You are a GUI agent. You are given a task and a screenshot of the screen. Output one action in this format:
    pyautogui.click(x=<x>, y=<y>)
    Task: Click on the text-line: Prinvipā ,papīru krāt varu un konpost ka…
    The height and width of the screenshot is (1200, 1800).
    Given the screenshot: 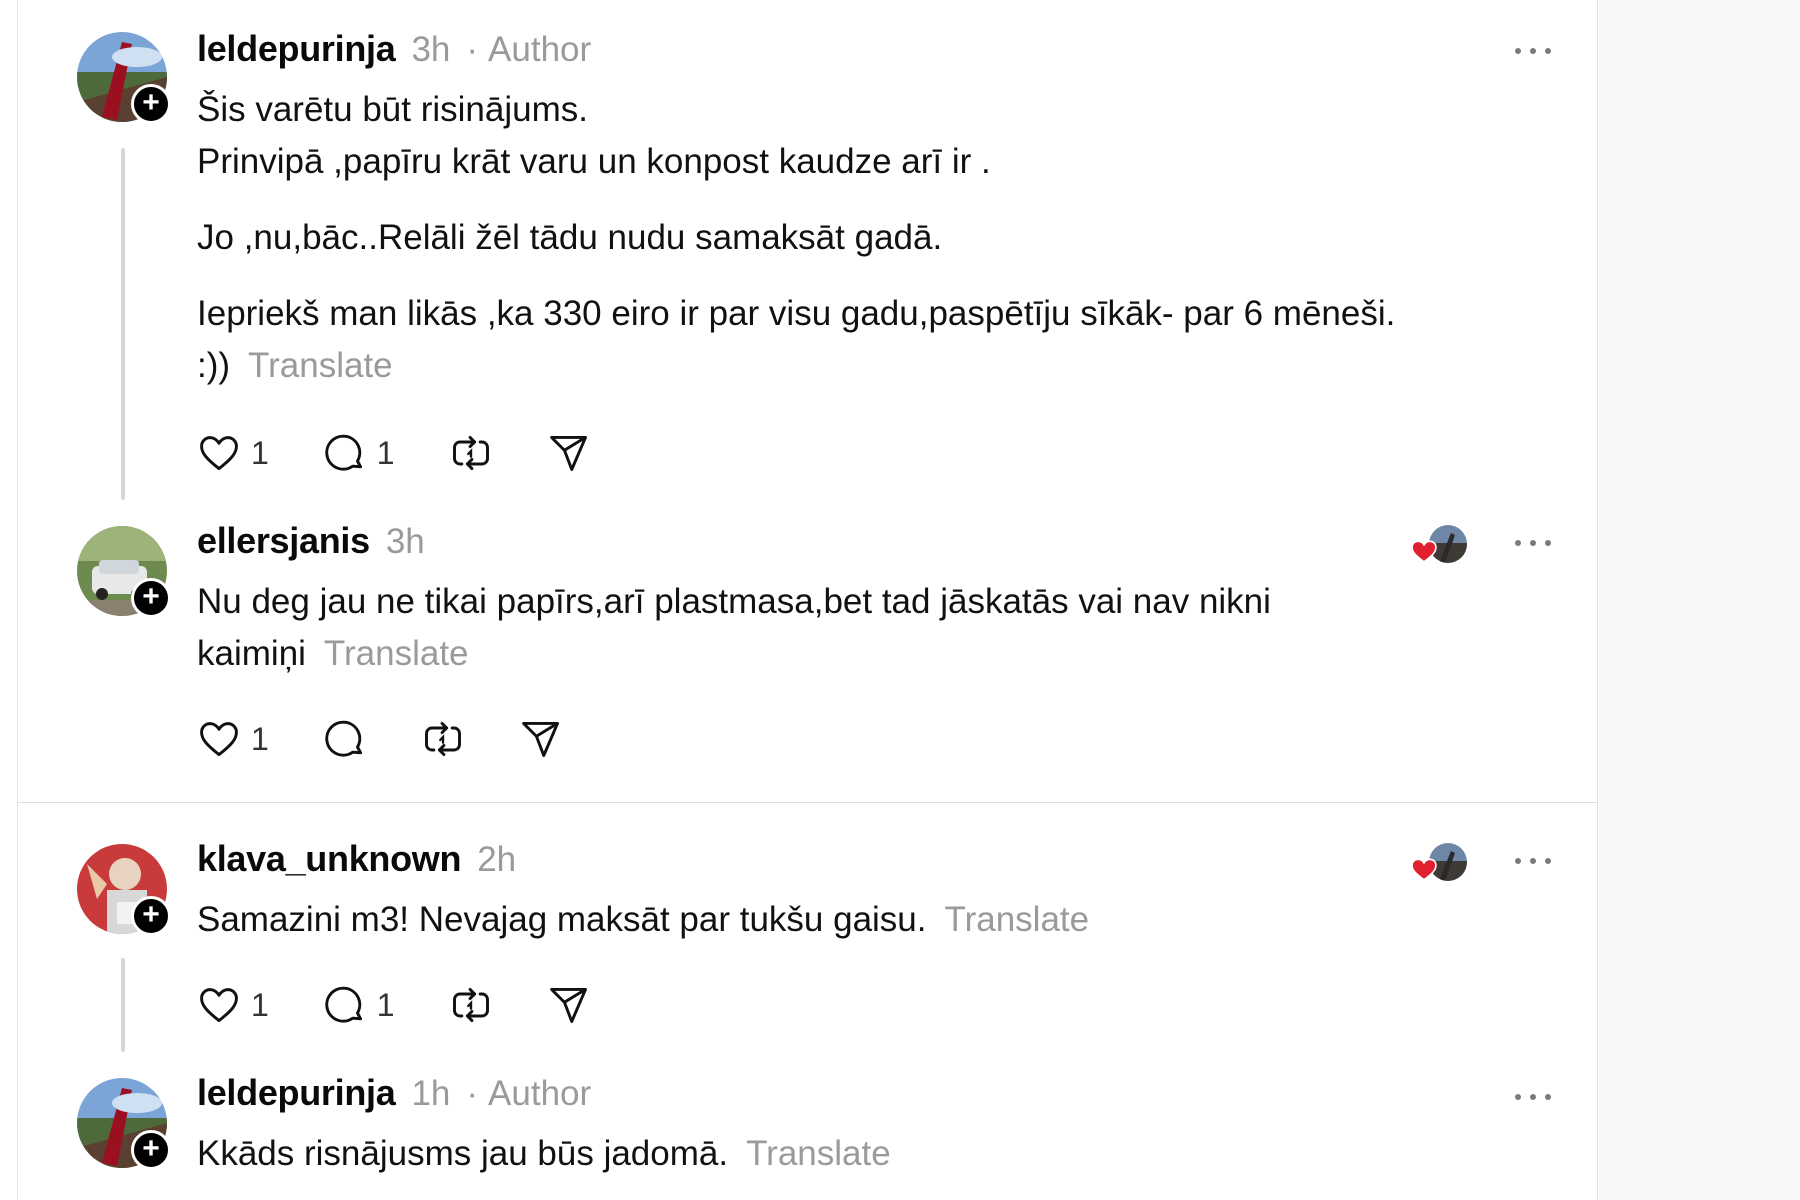 What is the action you would take?
    pyautogui.click(x=594, y=161)
    